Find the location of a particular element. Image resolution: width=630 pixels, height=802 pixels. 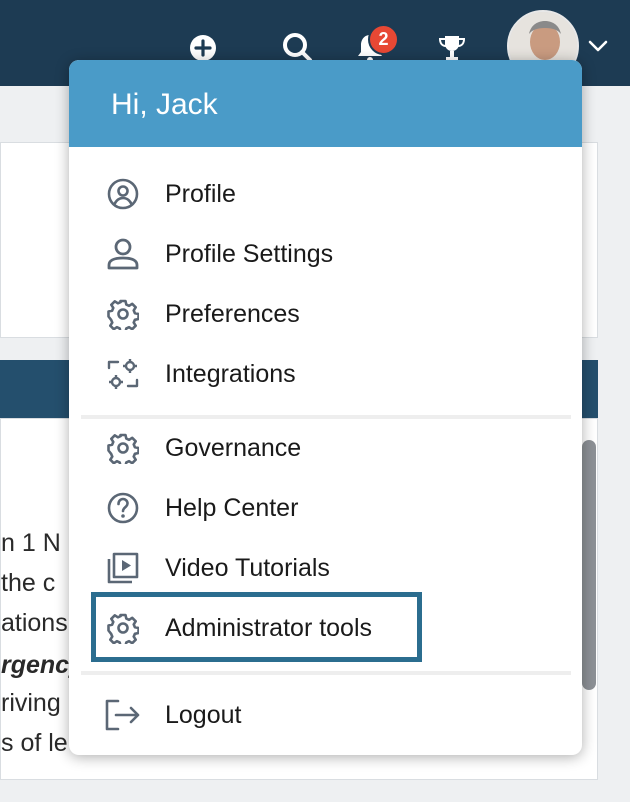

menu-item-label: Profile is located at coordinates (200, 193).